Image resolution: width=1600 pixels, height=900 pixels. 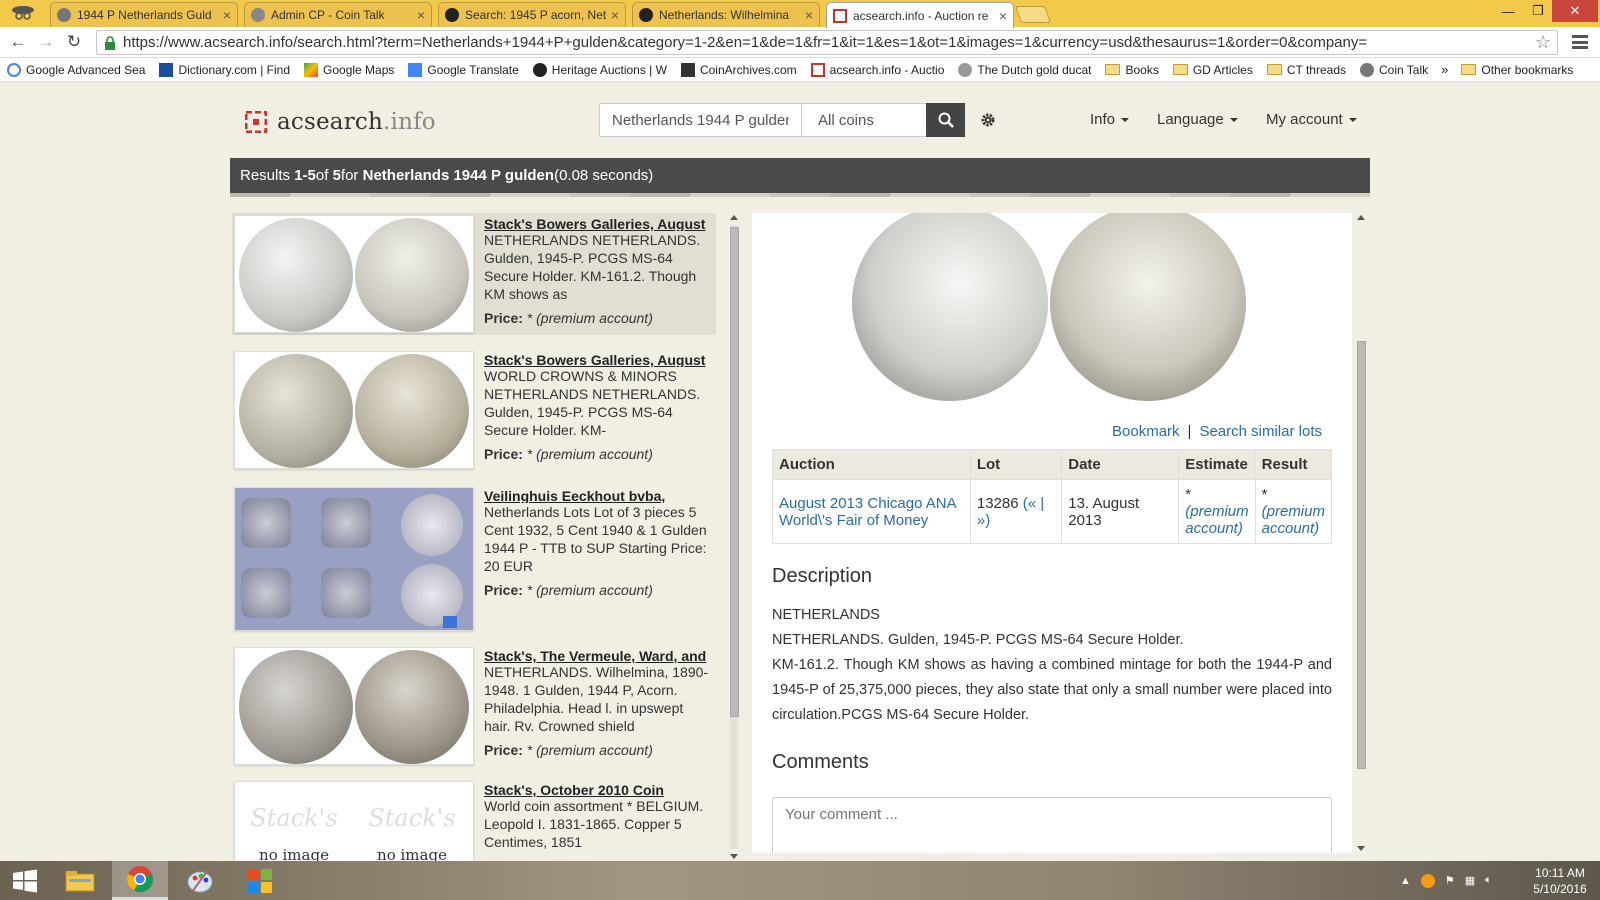 What do you see at coordinates (1580, 42) in the screenshot?
I see `chrome-menu-icon` at bounding box center [1580, 42].